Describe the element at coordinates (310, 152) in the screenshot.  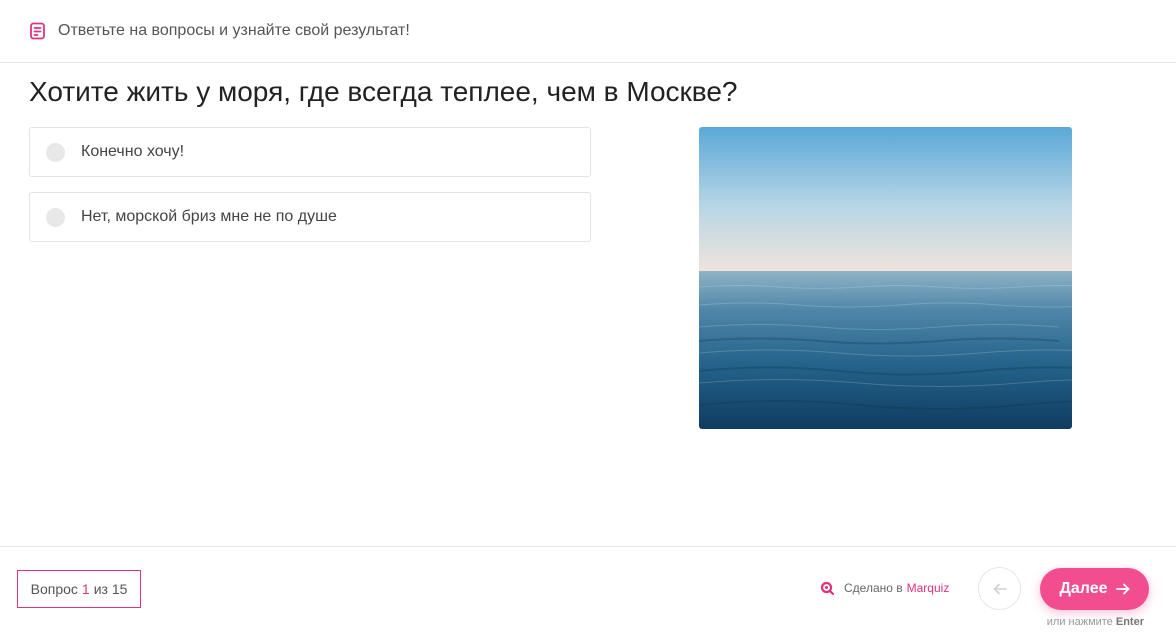
I see `answer-option-yes: Конечно хочу!` at that location.